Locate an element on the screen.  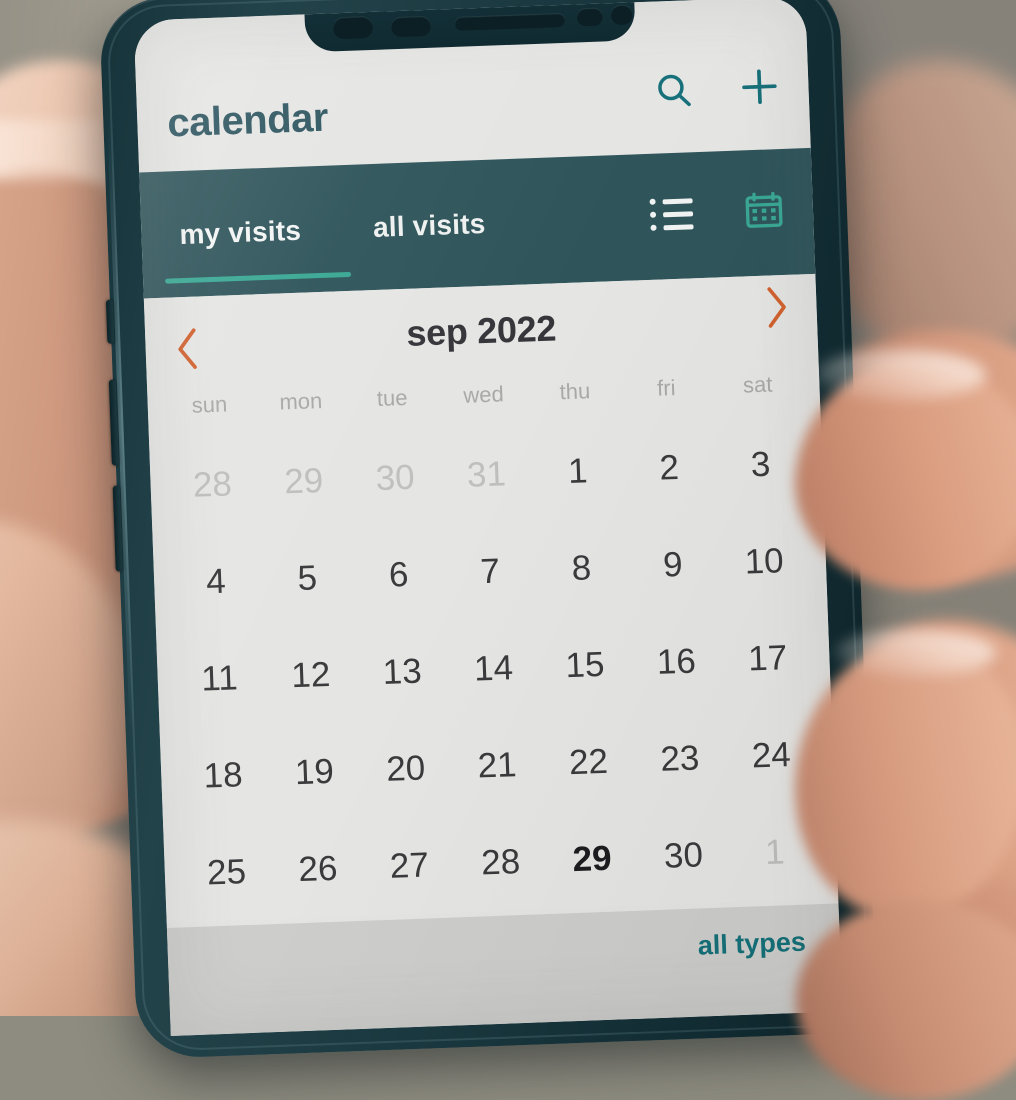
notch-earpiece-speaker is located at coordinates (510, 22).